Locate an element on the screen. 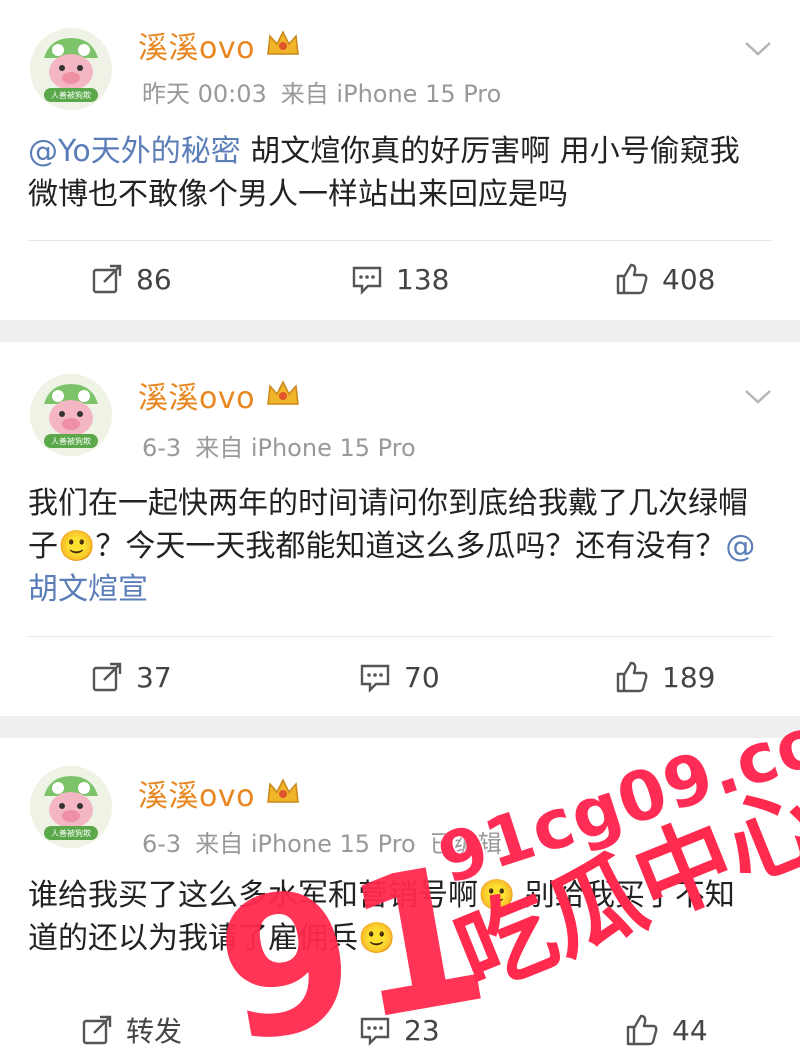 The height and width of the screenshot is (1063, 800). post-text: 谁给我买了这么多水军和营销号啊🙂 别给我买了不知道的还以为我请了雇佣兵🙂 is located at coordinates (396, 917).